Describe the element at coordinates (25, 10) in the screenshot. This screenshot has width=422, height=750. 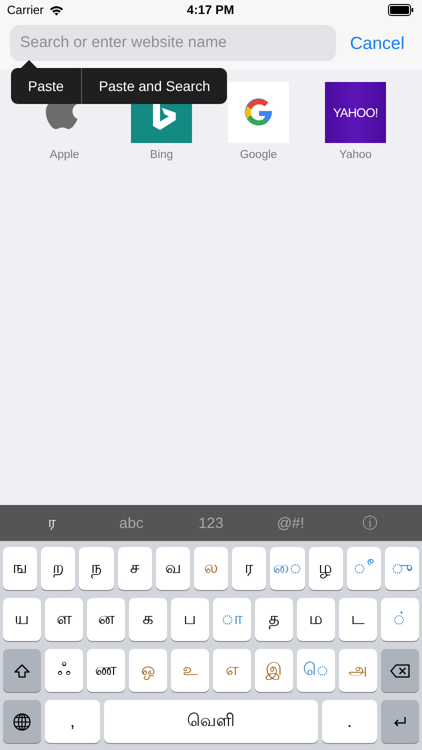
I see `carrier-label: Carrier` at that location.